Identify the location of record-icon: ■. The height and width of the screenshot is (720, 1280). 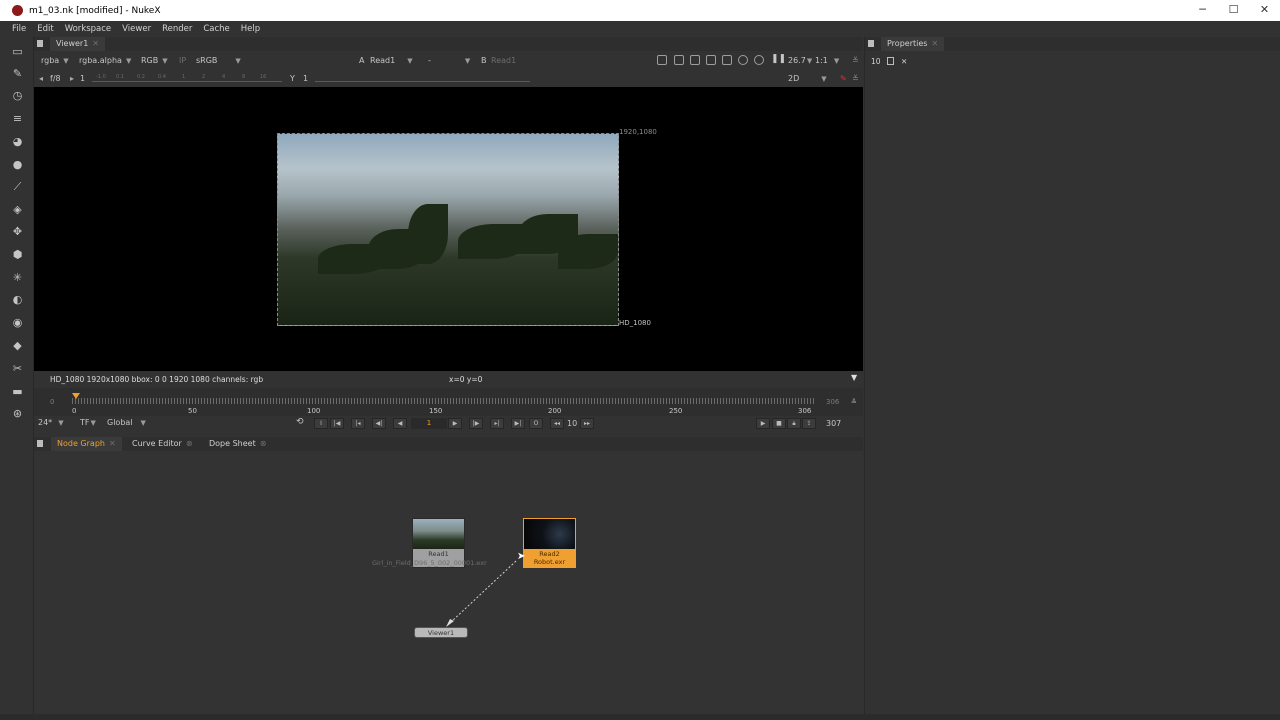
(779, 423).